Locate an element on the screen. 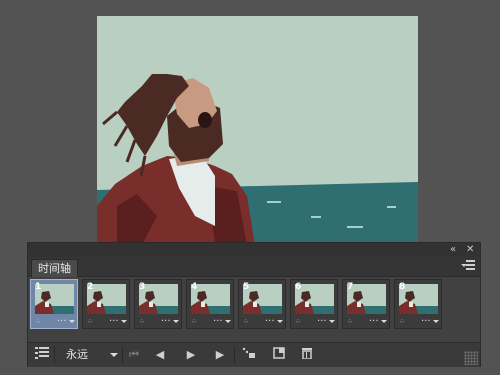 The image size is (500, 375). frame-number: 2 is located at coordinates (90, 287).